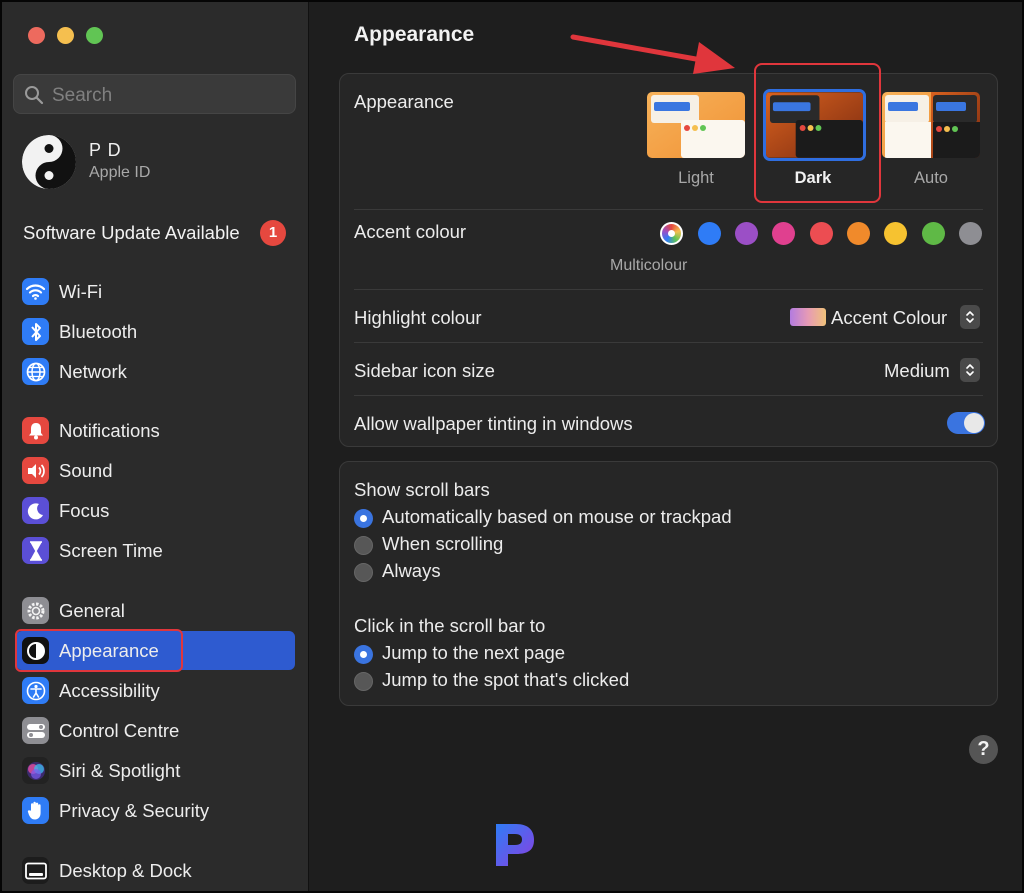 The height and width of the screenshot is (893, 1024). What do you see at coordinates (84, 510) in the screenshot?
I see `sidebar-item-label: Focus` at bounding box center [84, 510].